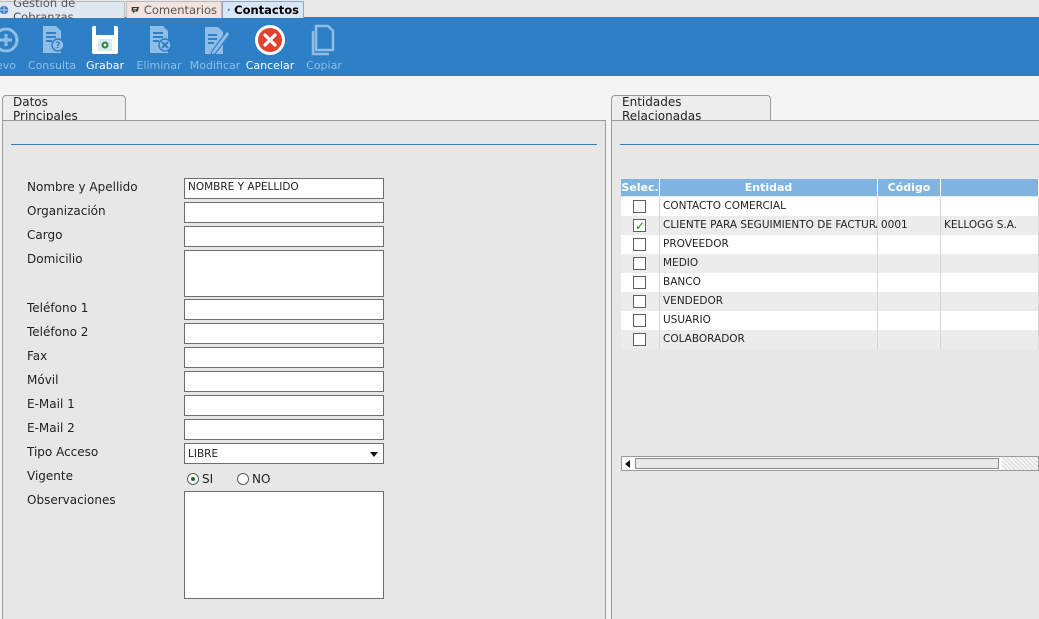 This screenshot has height=619, width=1039. Describe the element at coordinates (769, 282) in the screenshot. I see `entidad-cell: BANCO` at that location.